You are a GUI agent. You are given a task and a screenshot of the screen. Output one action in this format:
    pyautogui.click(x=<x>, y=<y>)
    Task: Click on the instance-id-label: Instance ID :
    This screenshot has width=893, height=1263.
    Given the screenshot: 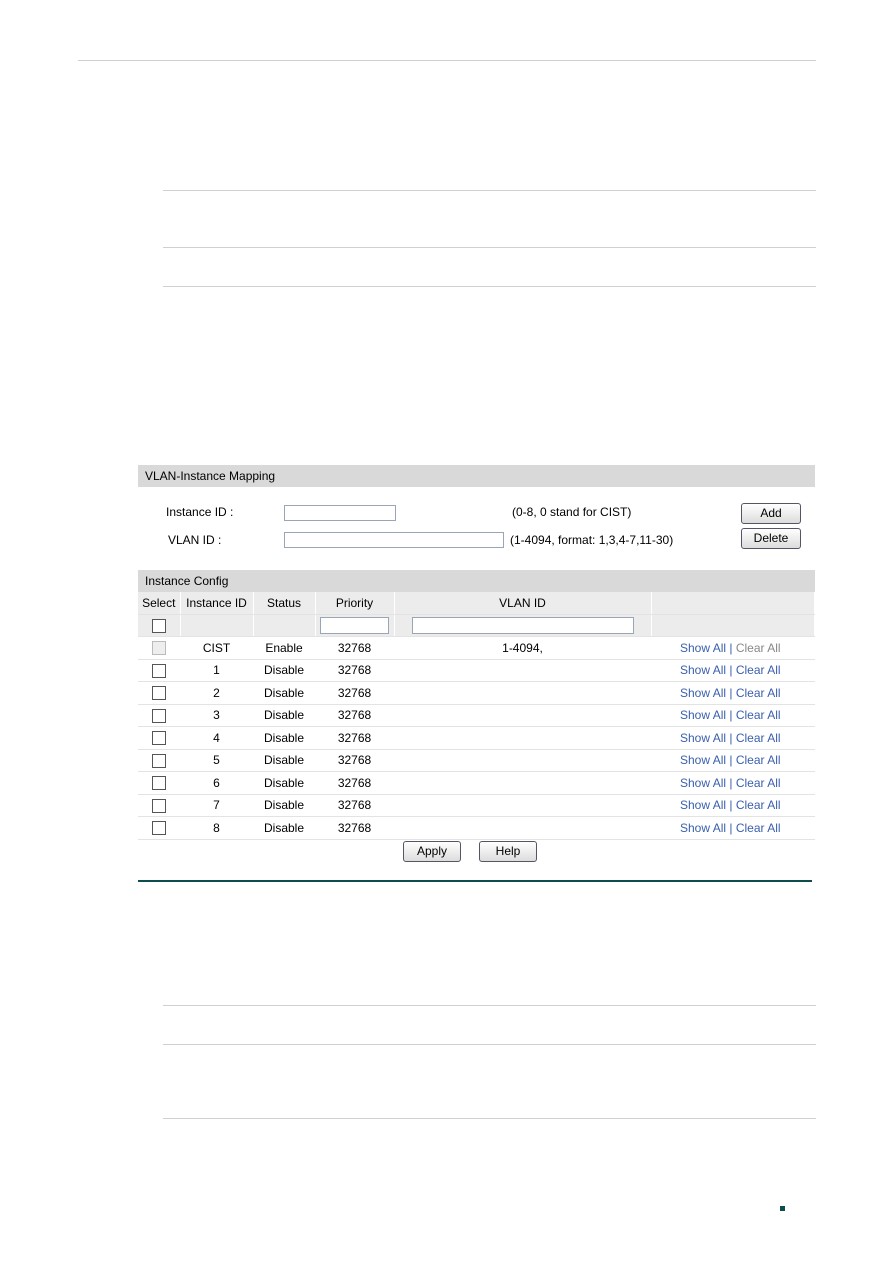 What is the action you would take?
    pyautogui.click(x=200, y=512)
    